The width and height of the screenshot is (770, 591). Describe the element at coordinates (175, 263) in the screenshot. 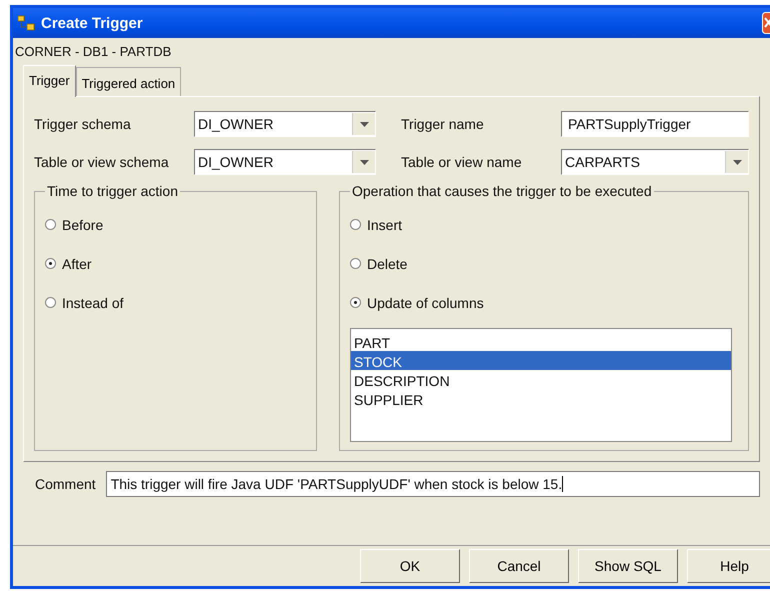

I see `radio-option: After` at that location.